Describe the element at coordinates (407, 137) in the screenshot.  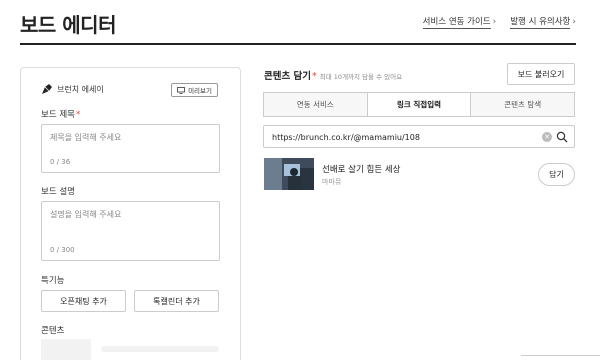
I see `url-input` at that location.